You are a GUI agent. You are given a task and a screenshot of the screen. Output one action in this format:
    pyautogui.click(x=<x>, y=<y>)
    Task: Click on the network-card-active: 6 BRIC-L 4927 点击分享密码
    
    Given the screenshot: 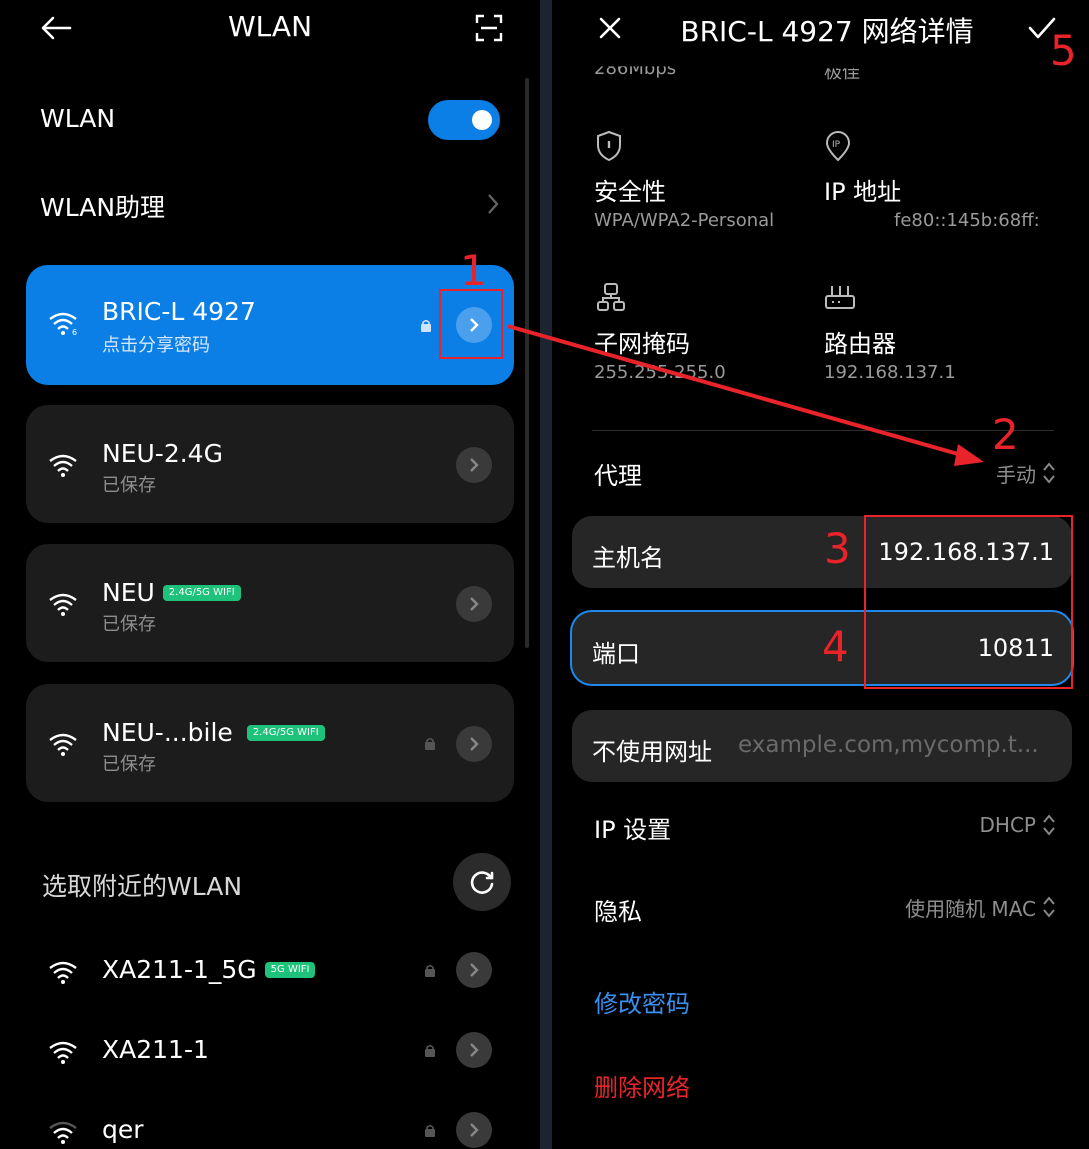 What is the action you would take?
    pyautogui.click(x=270, y=325)
    